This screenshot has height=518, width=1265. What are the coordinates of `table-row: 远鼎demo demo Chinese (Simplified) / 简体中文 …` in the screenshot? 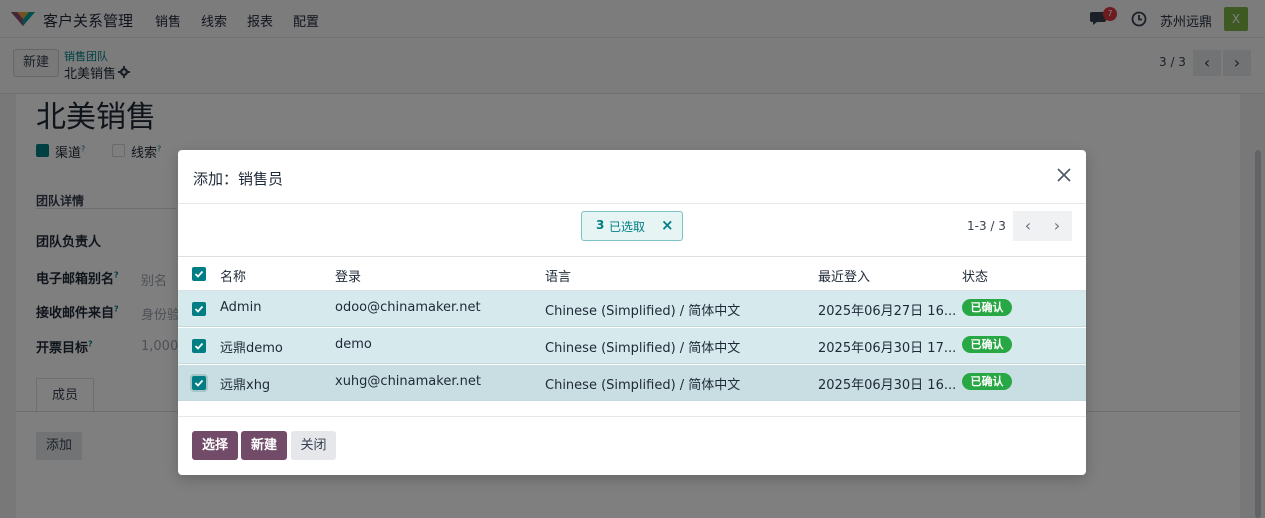 It's located at (632, 346).